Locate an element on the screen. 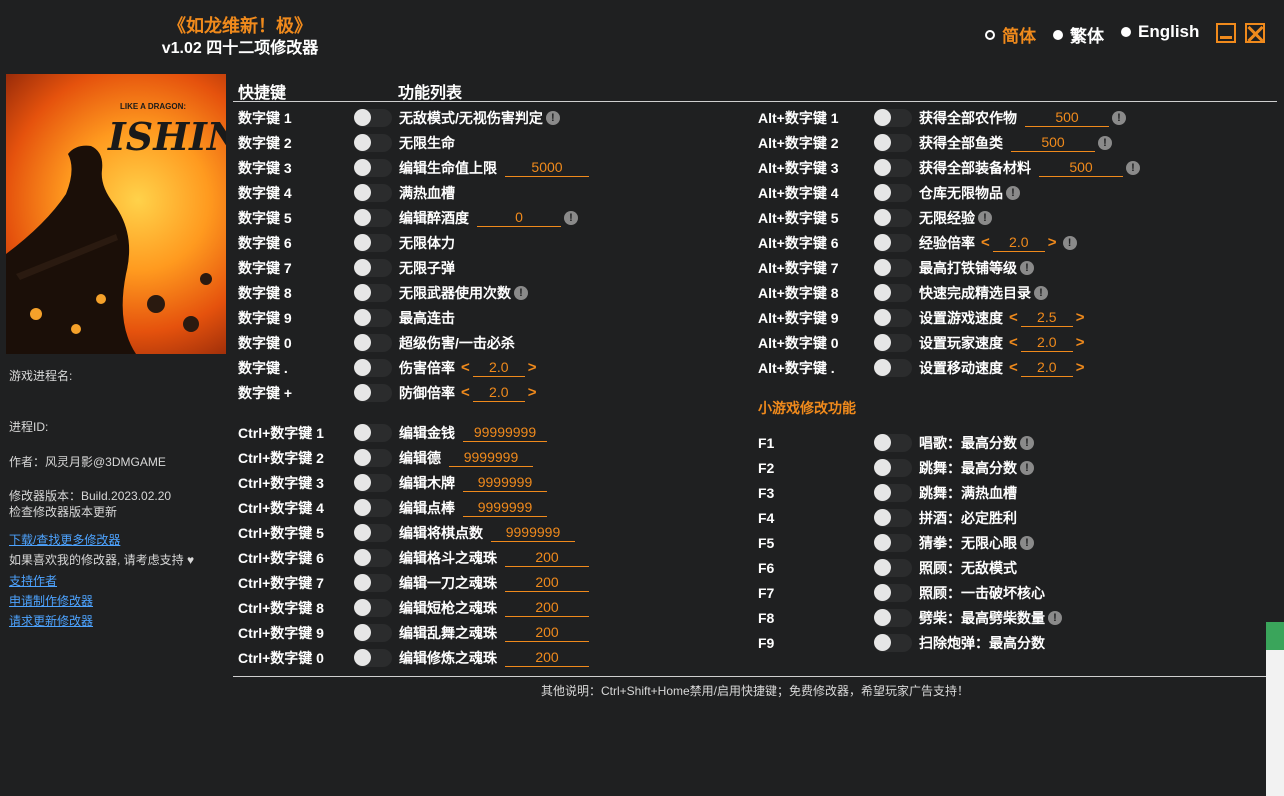  support-author-link: 支持作者 is located at coordinates (33, 581).